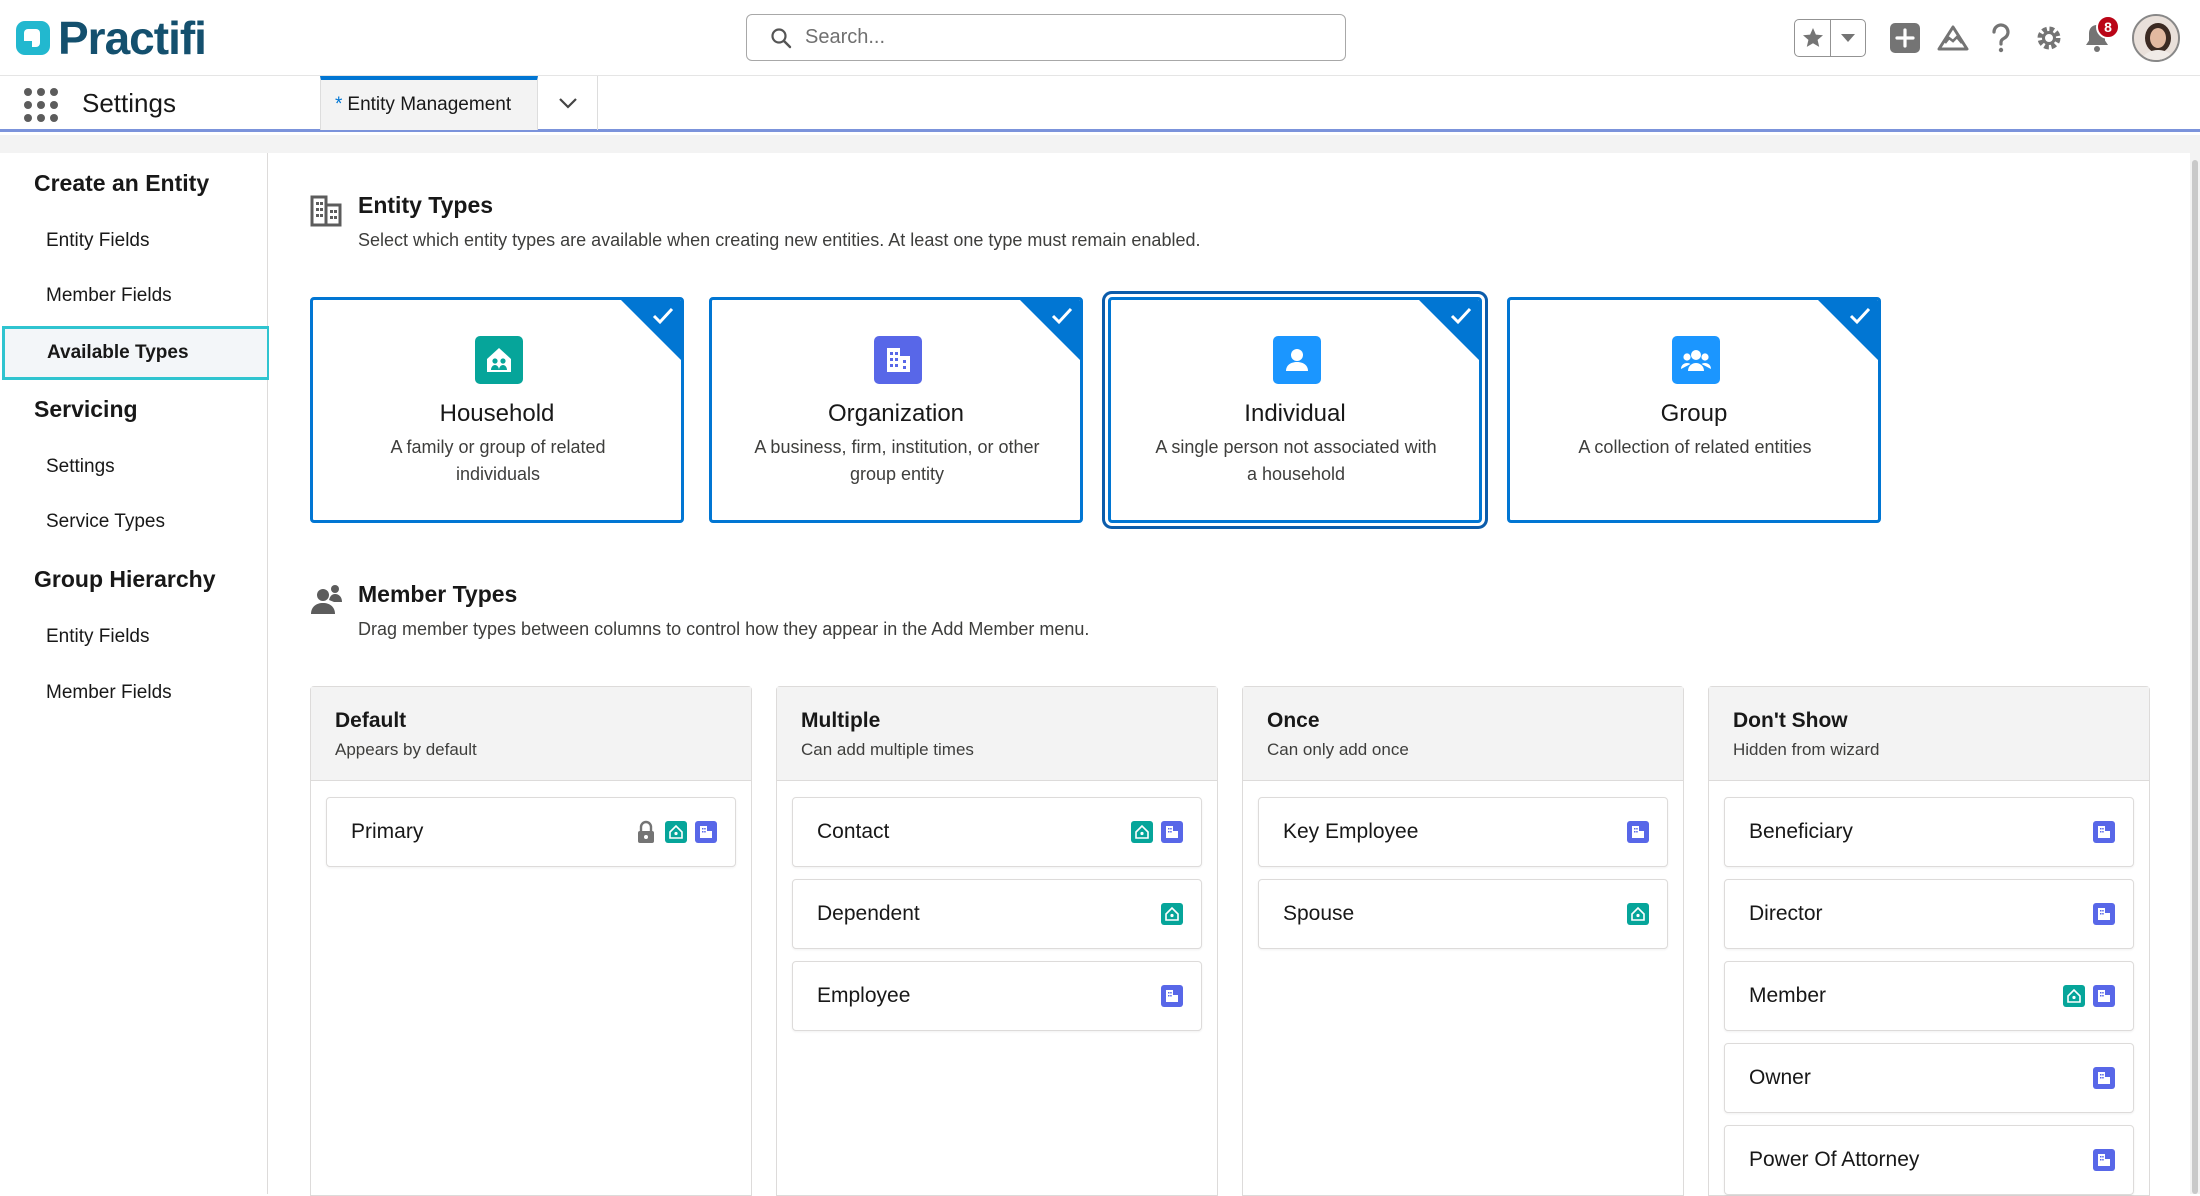 This screenshot has height=1196, width=2200. Describe the element at coordinates (1929, 1160) in the screenshot. I see `member-type-power-of-attorney: Power Of Attorney` at that location.